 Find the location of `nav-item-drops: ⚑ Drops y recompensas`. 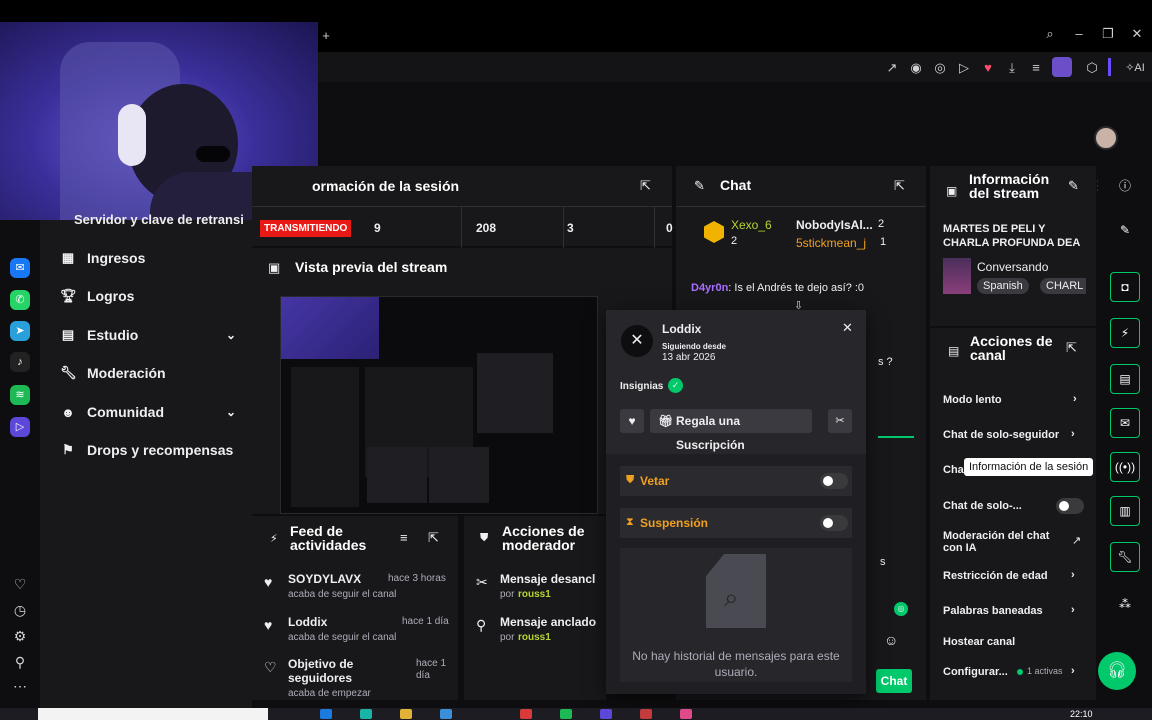

nav-item-drops: ⚑ Drops y recompensas is located at coordinates (155, 450).